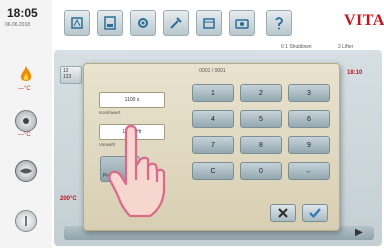 This screenshot has height=248, width=384. What do you see at coordinates (355, 73) in the screenshot?
I see `end-time: 18:10` at bounding box center [355, 73].